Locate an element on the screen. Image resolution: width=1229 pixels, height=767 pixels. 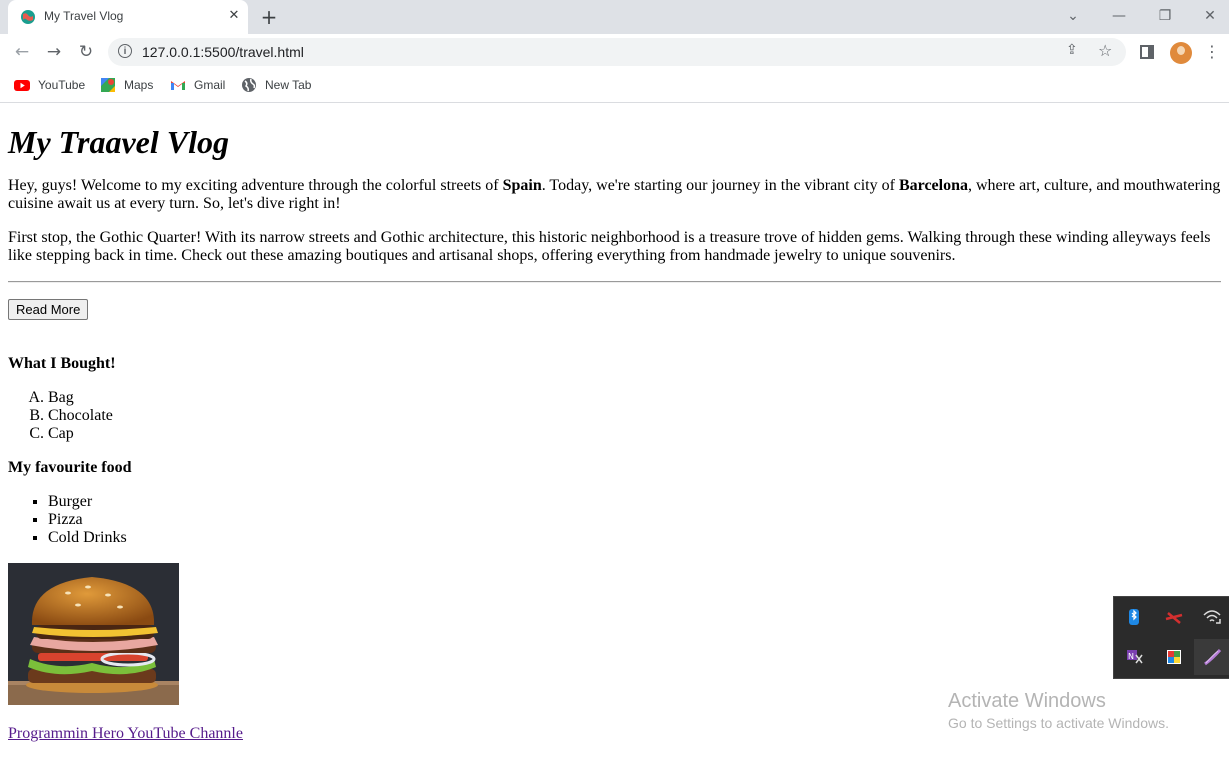
side-panel-icon is located at coordinates (1147, 52).